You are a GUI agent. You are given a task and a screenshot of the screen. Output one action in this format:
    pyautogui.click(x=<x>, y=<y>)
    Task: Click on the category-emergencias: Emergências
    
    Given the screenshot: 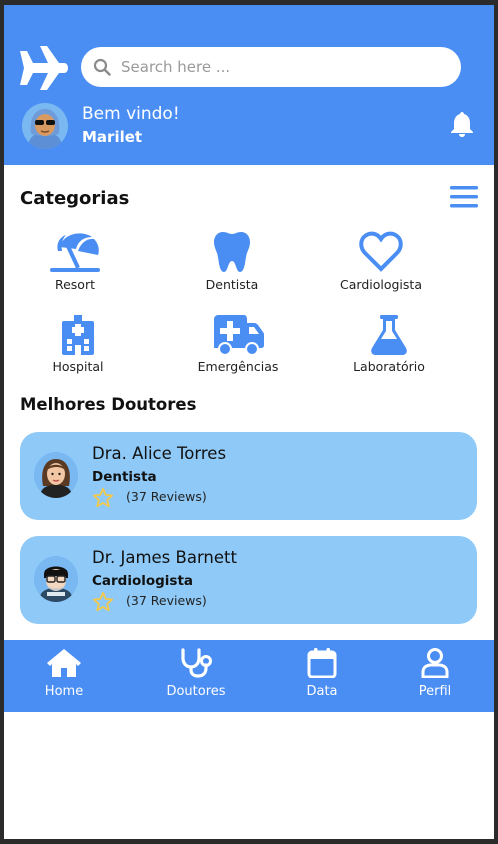 What is the action you would take?
    pyautogui.click(x=238, y=344)
    